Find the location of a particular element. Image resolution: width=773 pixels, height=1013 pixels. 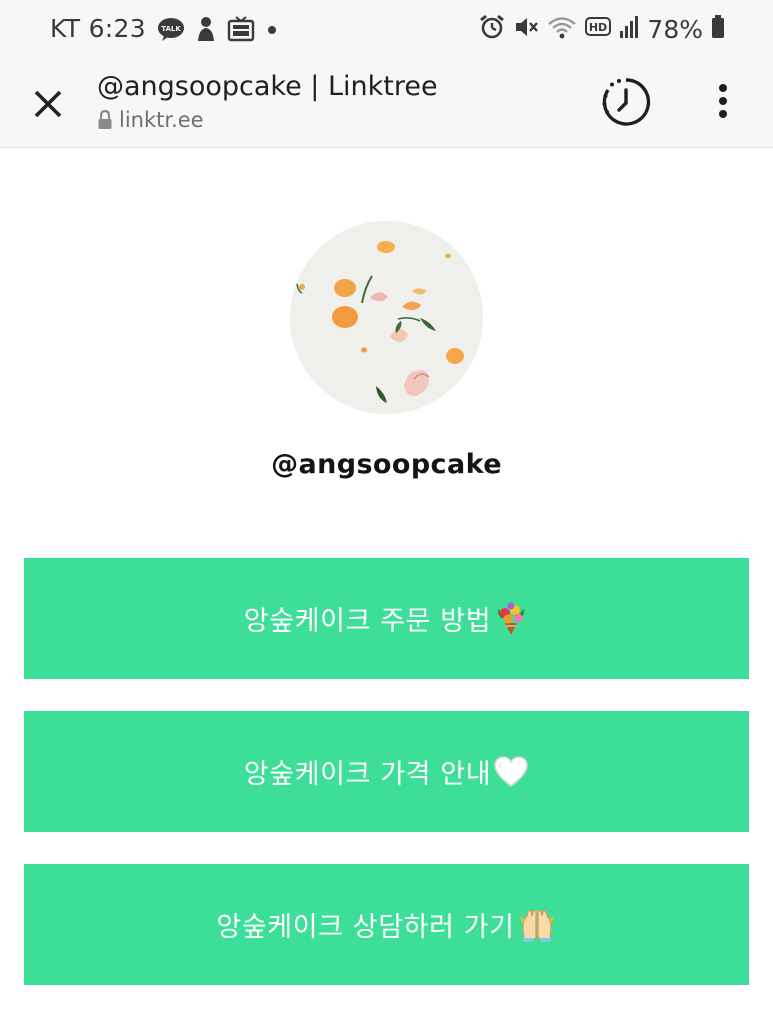

lock-icon is located at coordinates (105, 119).